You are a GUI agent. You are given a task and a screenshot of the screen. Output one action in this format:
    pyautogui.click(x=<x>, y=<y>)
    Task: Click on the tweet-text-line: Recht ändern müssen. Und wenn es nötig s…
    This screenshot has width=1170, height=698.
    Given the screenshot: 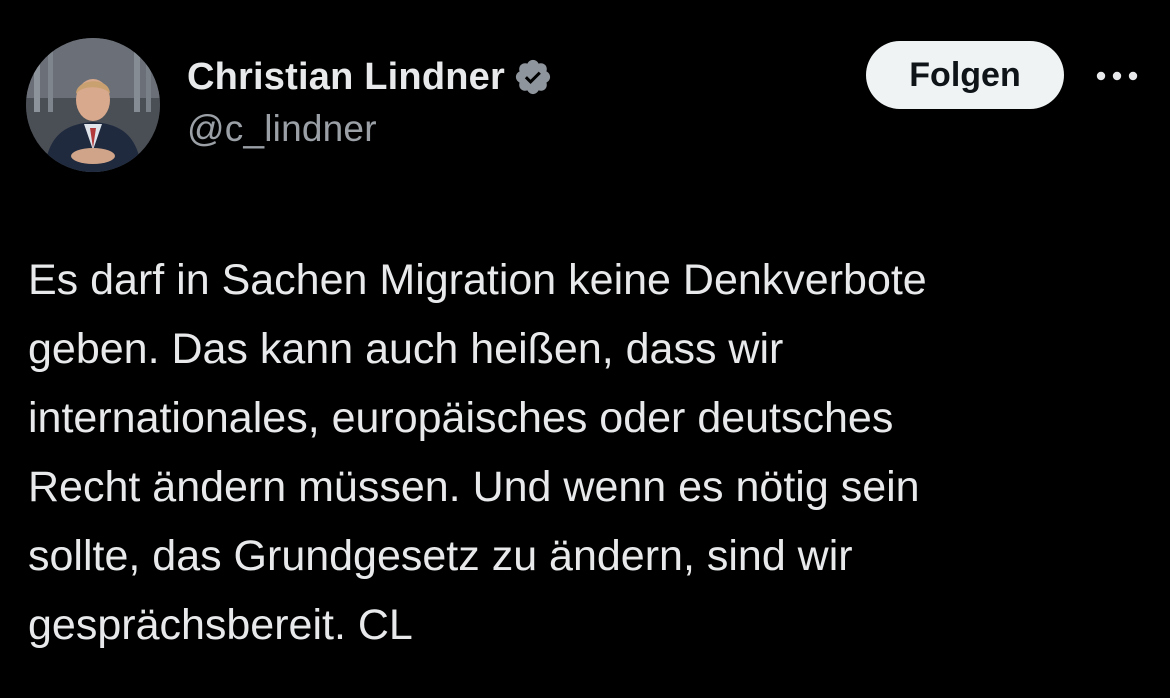 What is the action you would take?
    pyautogui.click(x=474, y=487)
    